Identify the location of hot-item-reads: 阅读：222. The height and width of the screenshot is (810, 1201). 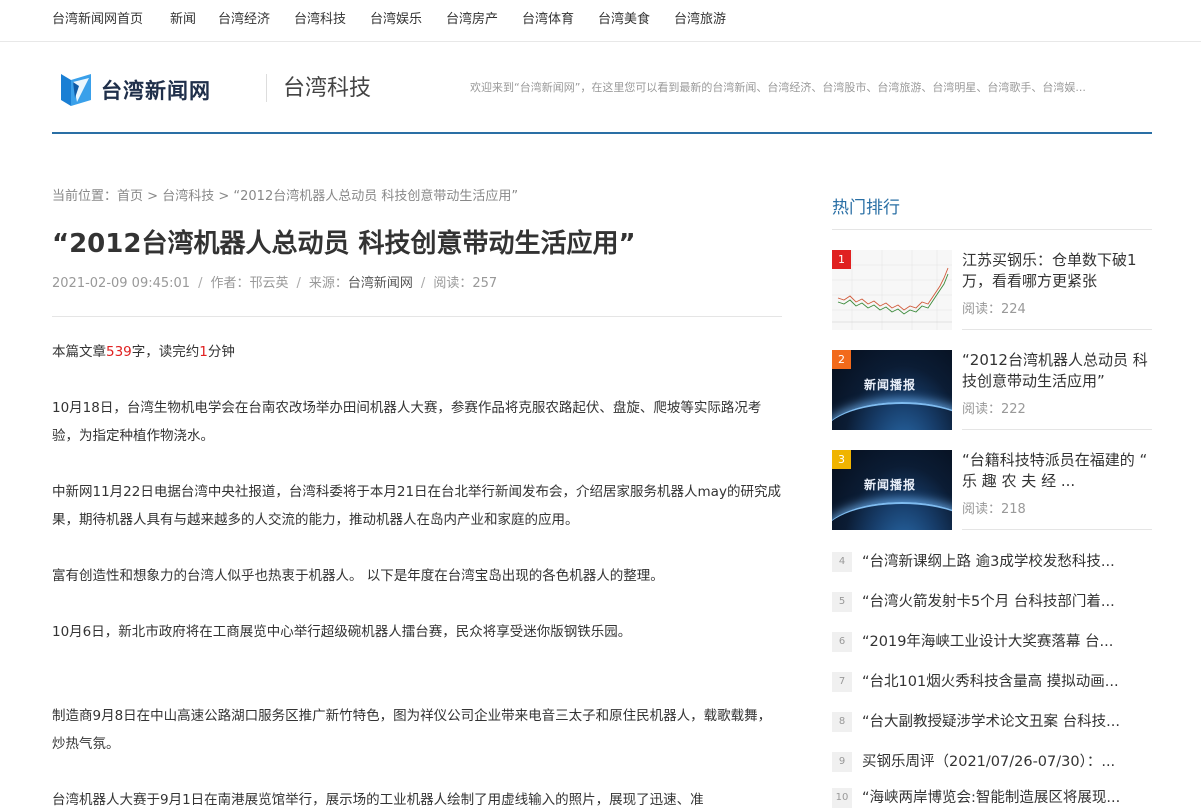
(994, 410).